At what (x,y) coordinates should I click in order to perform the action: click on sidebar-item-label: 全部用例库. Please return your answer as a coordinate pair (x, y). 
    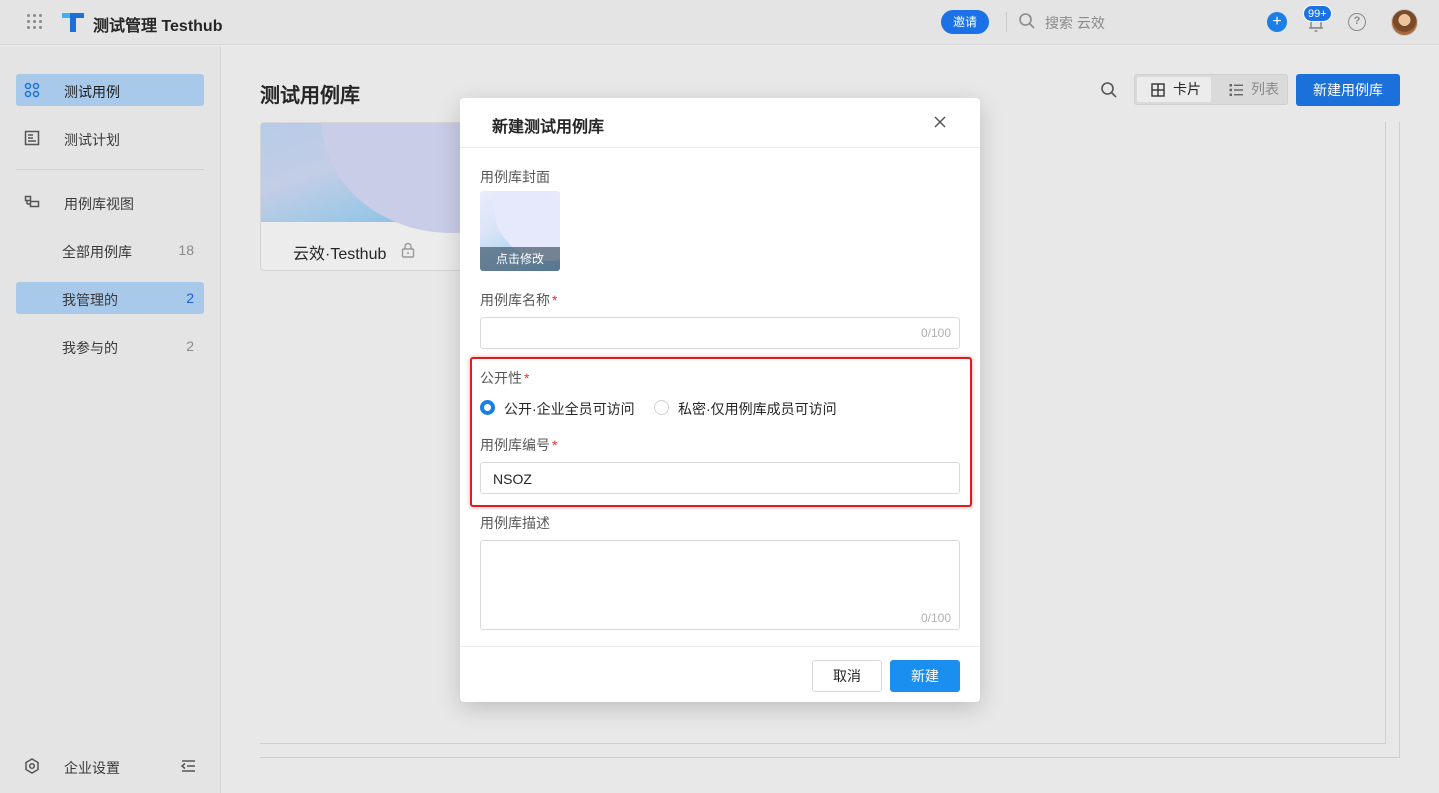
    Looking at the image, I should click on (97, 252).